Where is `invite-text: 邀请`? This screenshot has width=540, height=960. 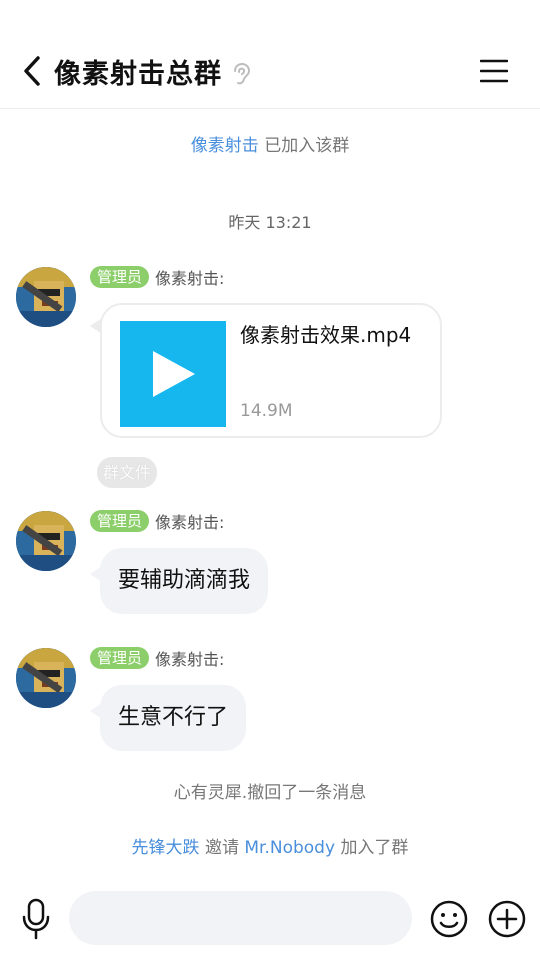
invite-text: 邀请 is located at coordinates (221, 848).